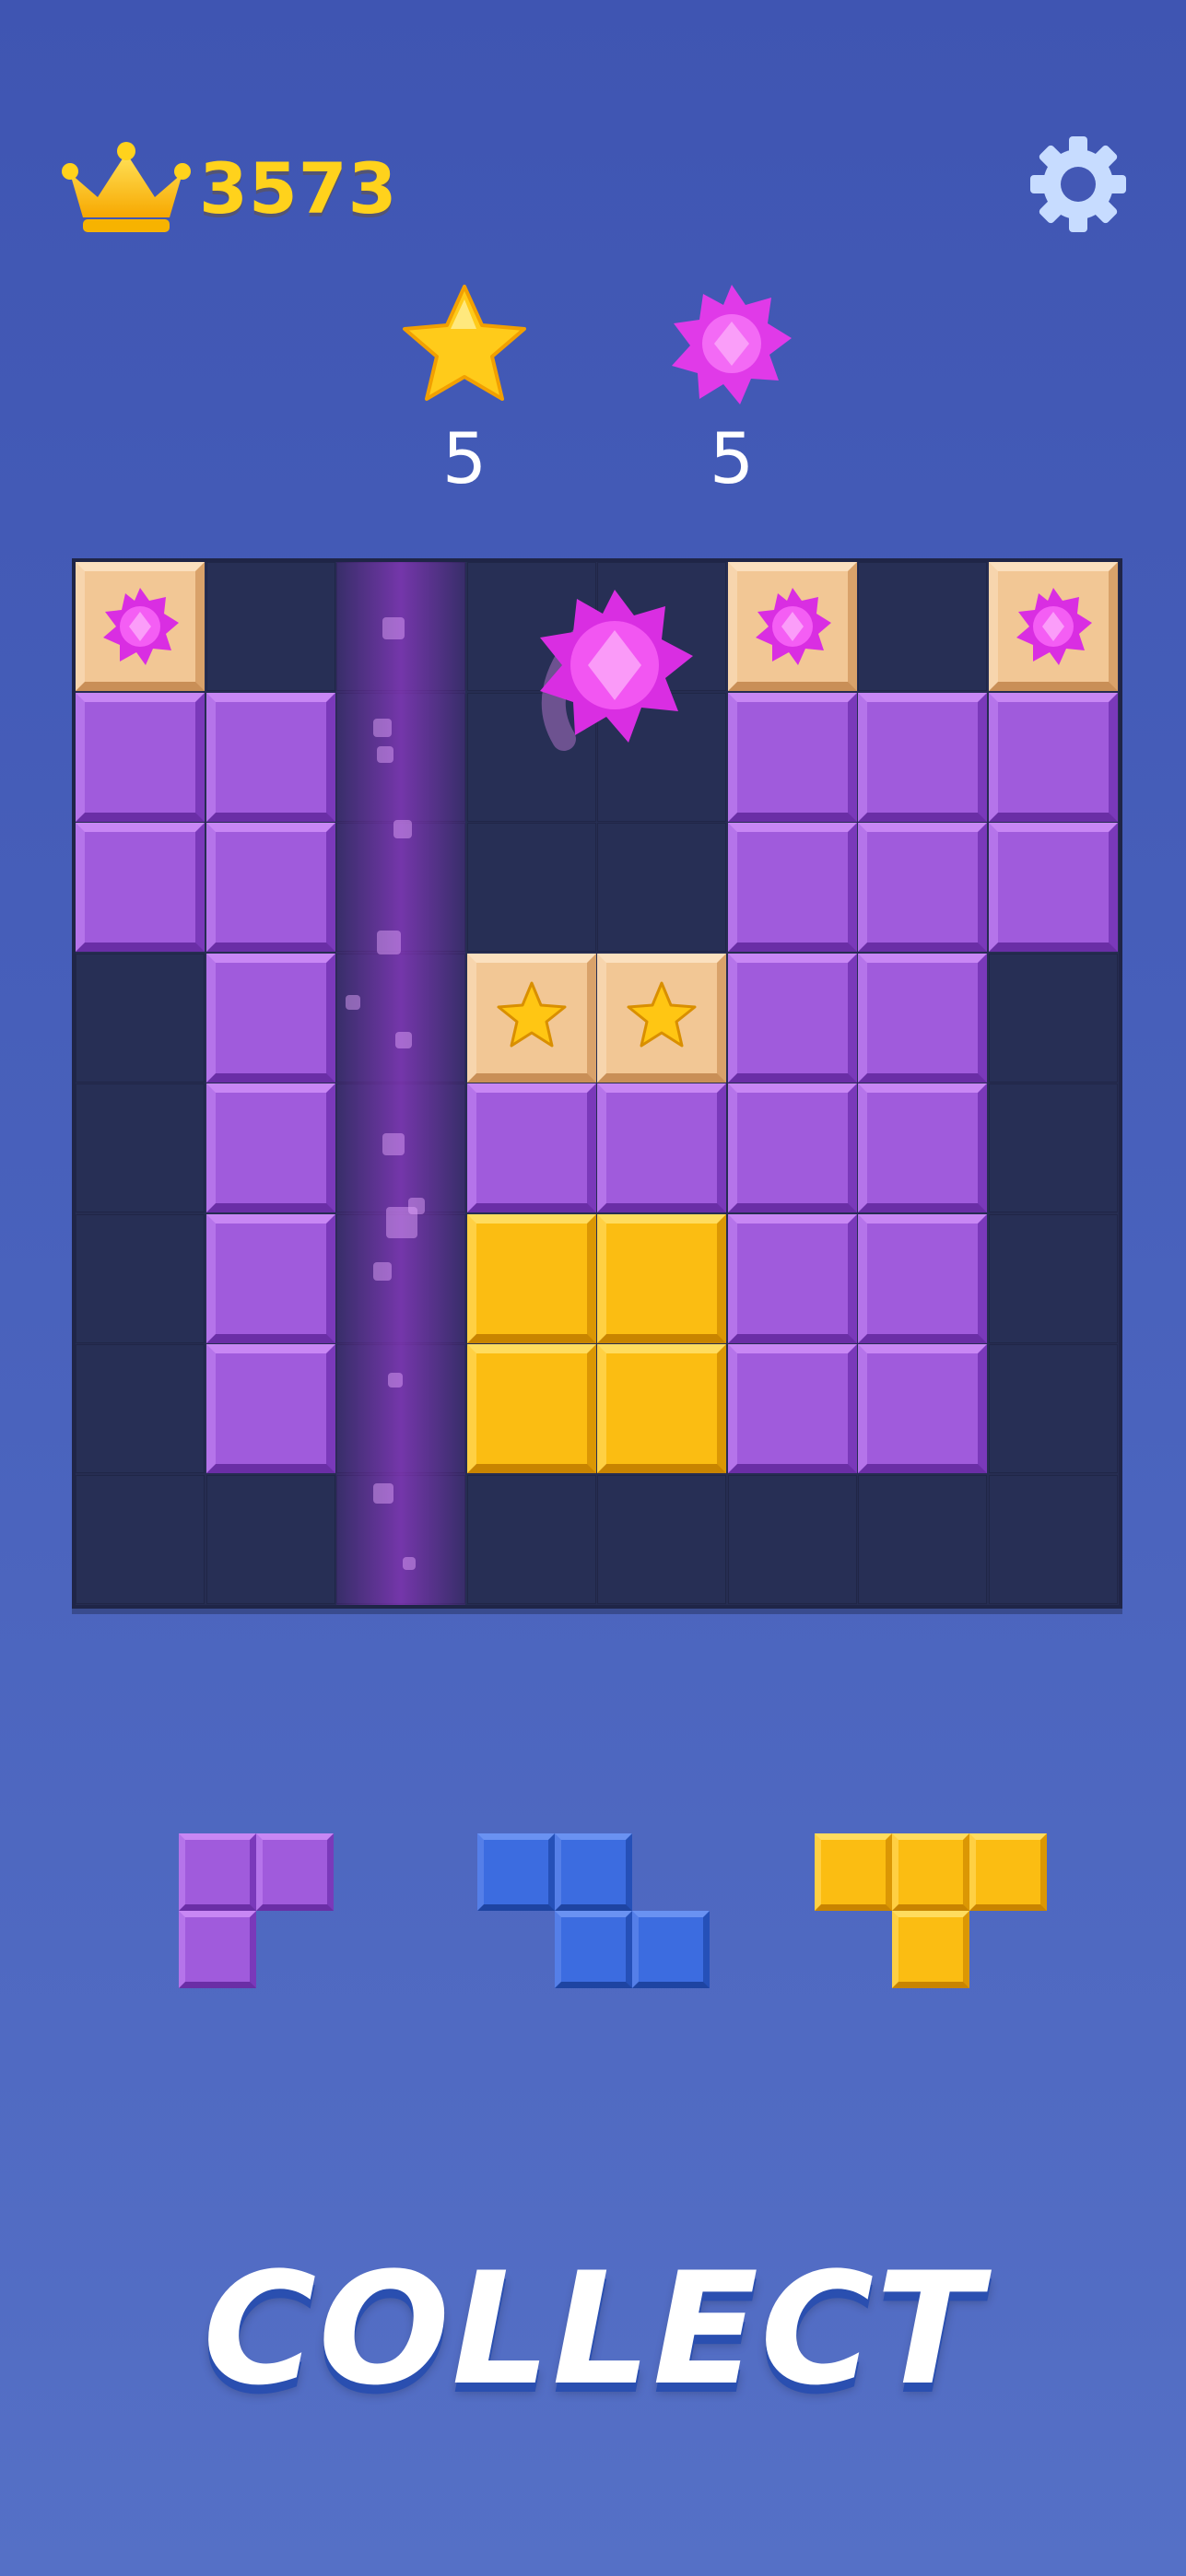 The height and width of the screenshot is (2576, 1186). What do you see at coordinates (732, 458) in the screenshot?
I see `gem-goal-count: 5` at bounding box center [732, 458].